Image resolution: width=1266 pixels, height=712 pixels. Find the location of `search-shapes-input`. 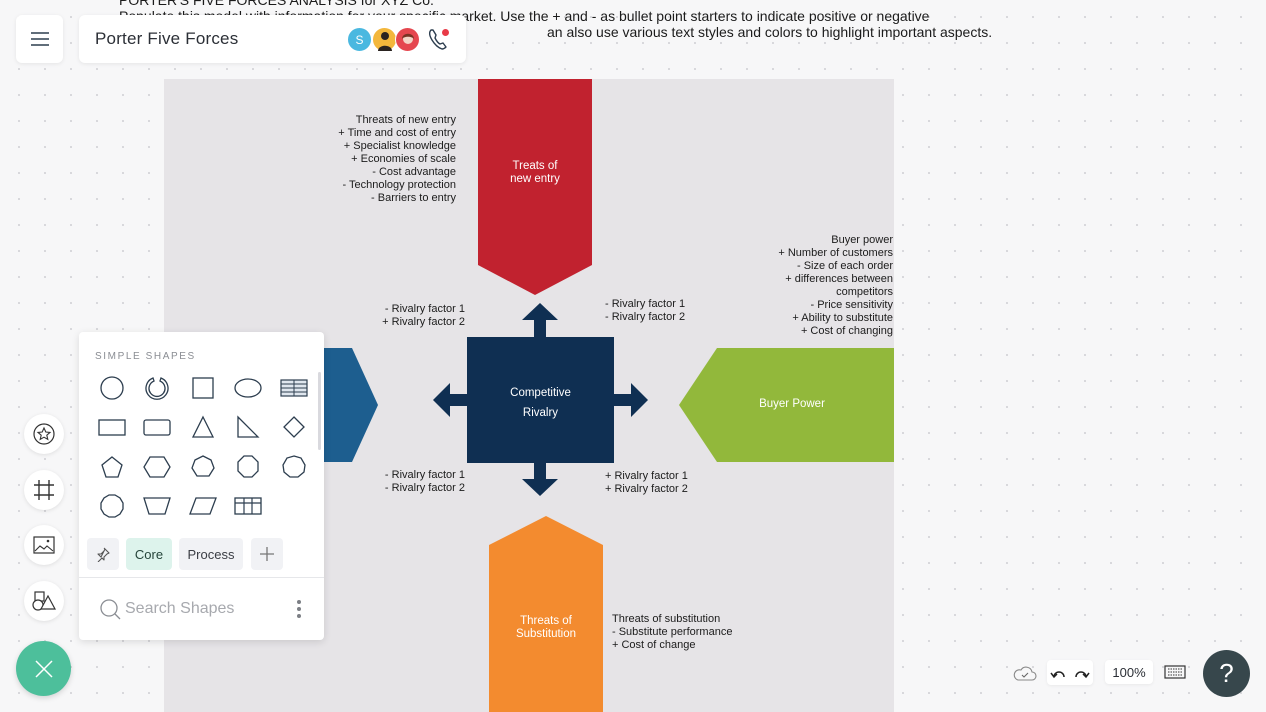

search-shapes-input is located at coordinates (205, 609).